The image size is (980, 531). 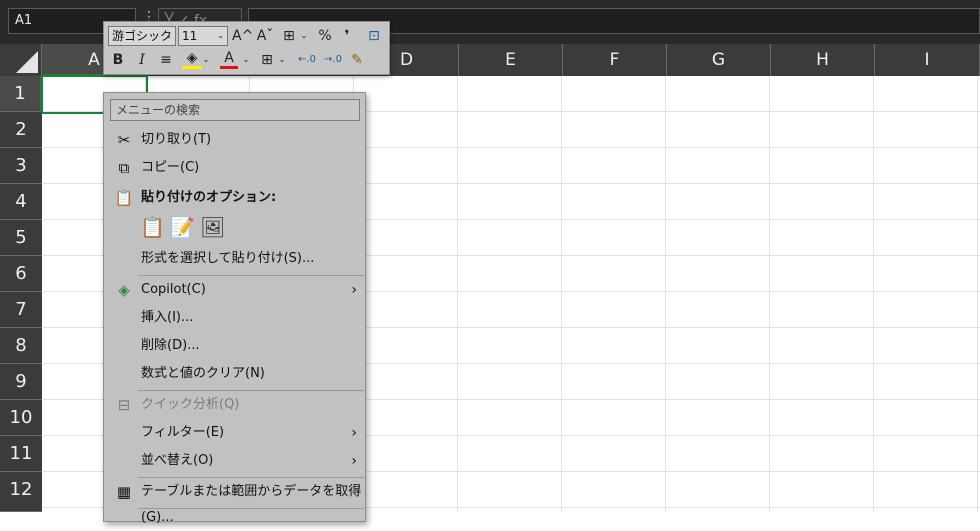 What do you see at coordinates (203, 36) in the screenshot?
I see `font-size-box: 11 ⌄` at bounding box center [203, 36].